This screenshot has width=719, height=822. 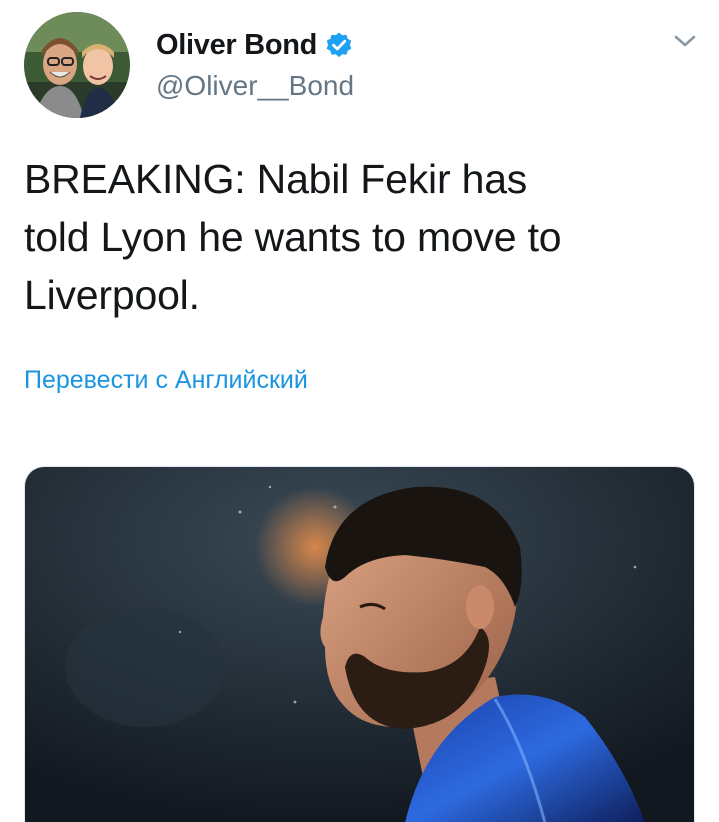 I want to click on author-handle: @Oliver__Bond, so click(x=255, y=86).